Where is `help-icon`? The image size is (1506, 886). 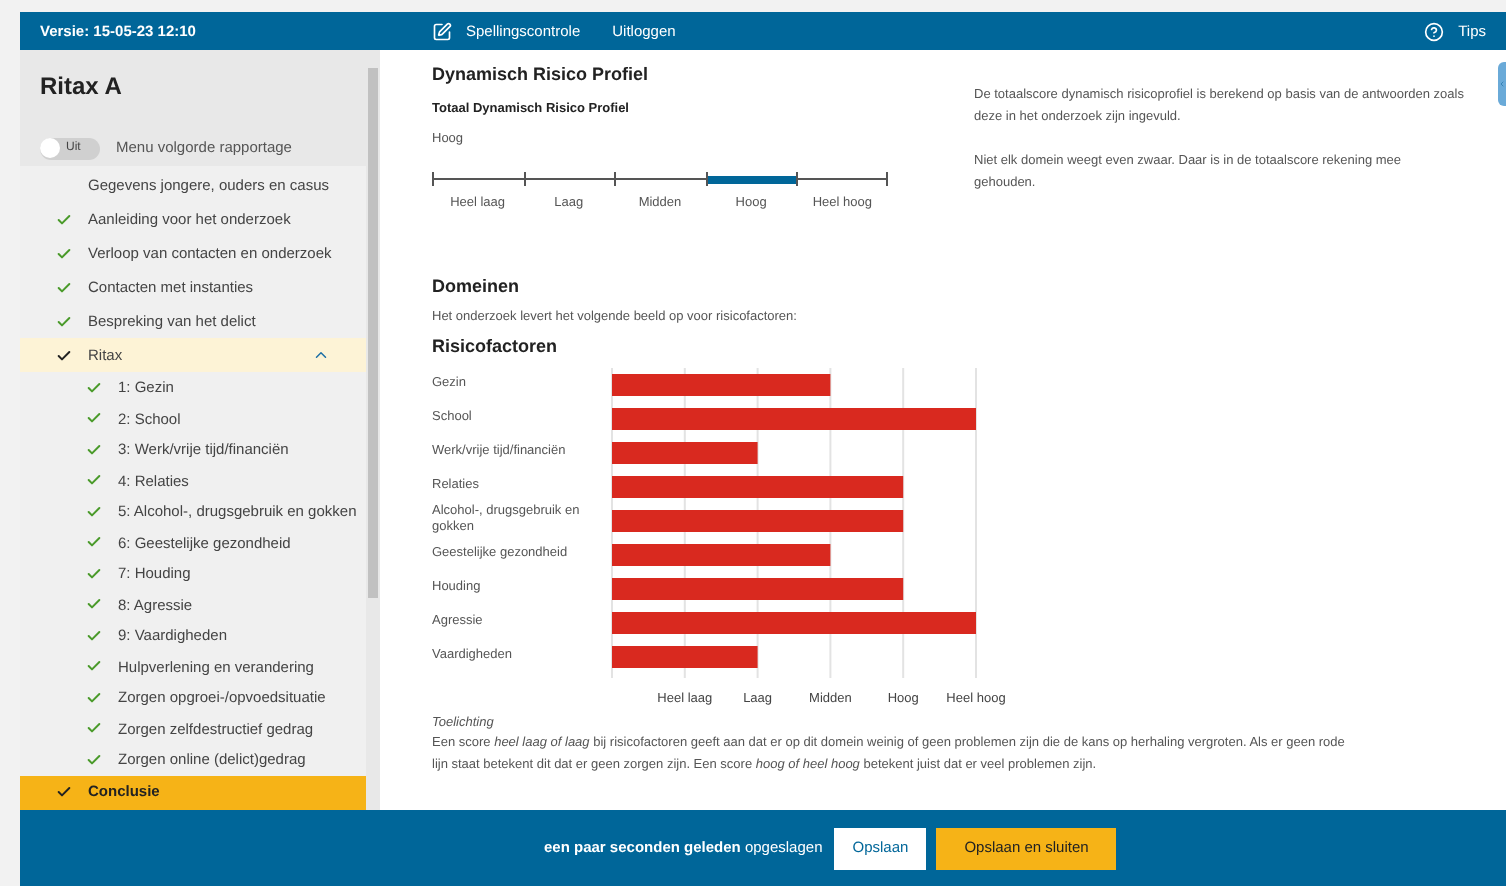
help-icon is located at coordinates (1434, 31).